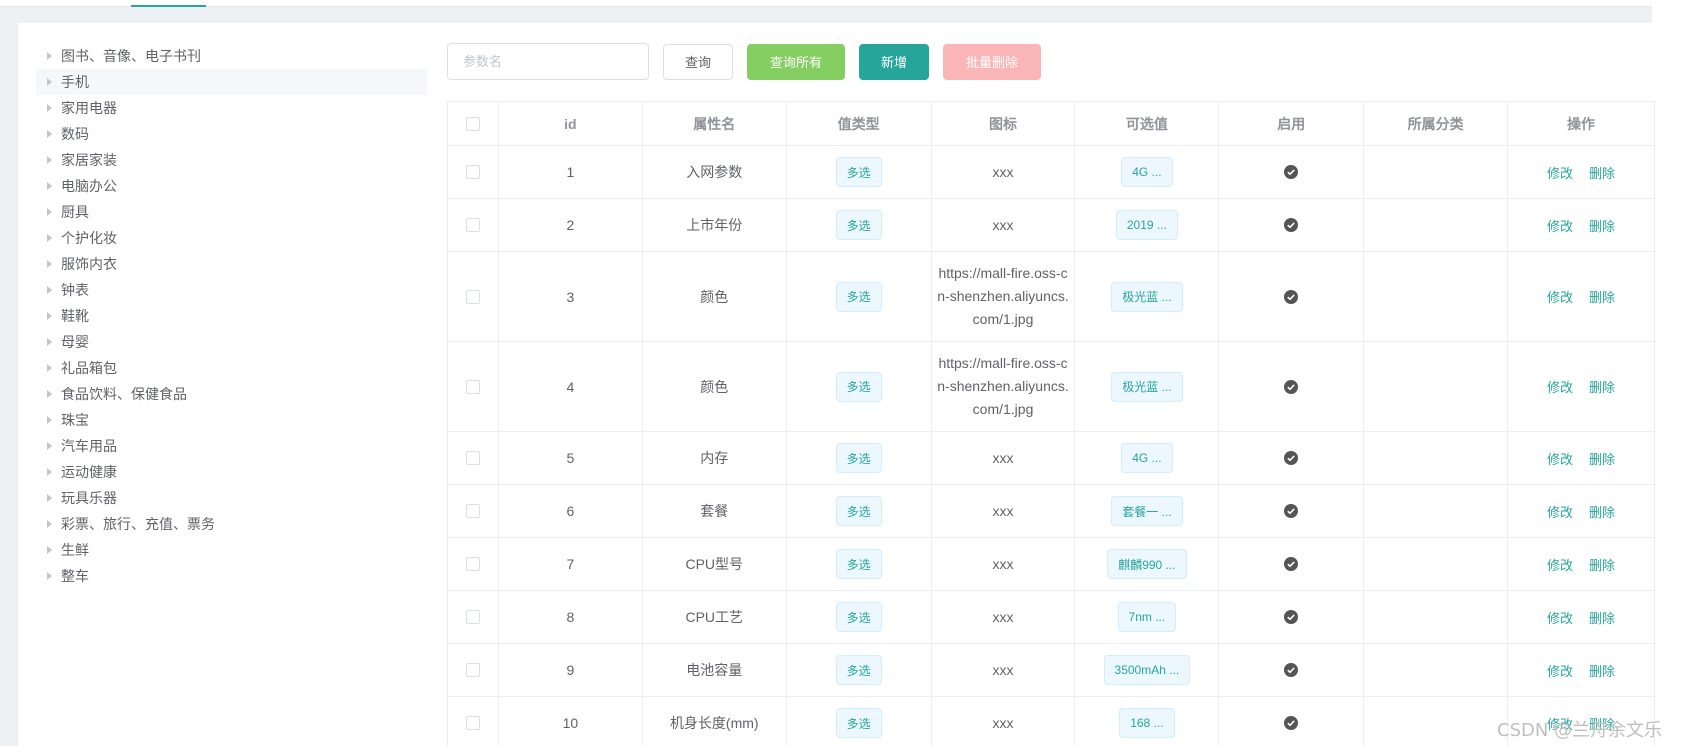 This screenshot has width=1685, height=746. I want to click on tree-node: 服饰内衣, so click(231, 264).